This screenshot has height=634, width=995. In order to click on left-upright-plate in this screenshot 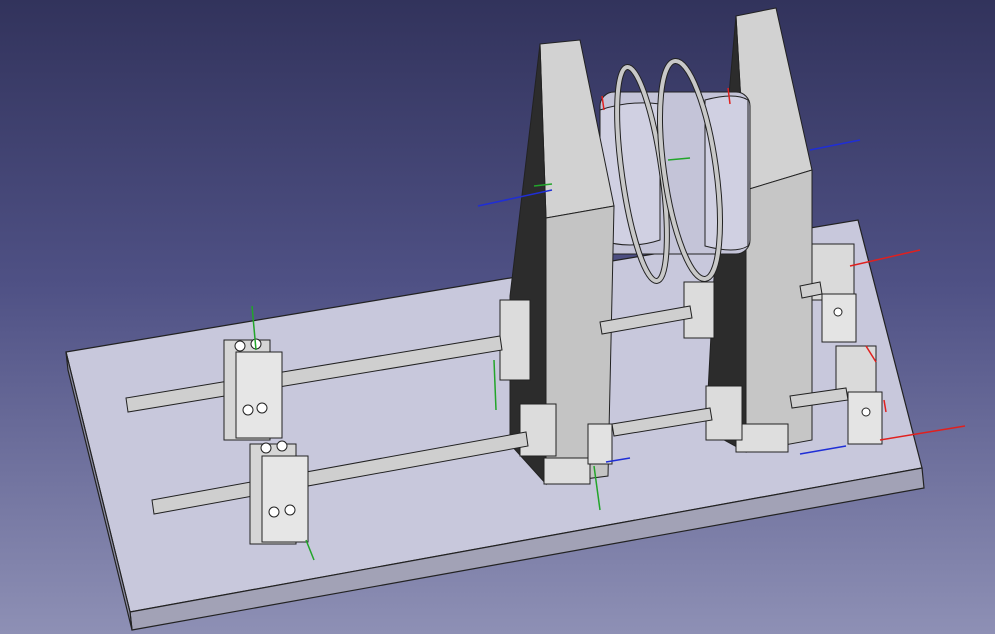, I will do `click(557, 262)`.